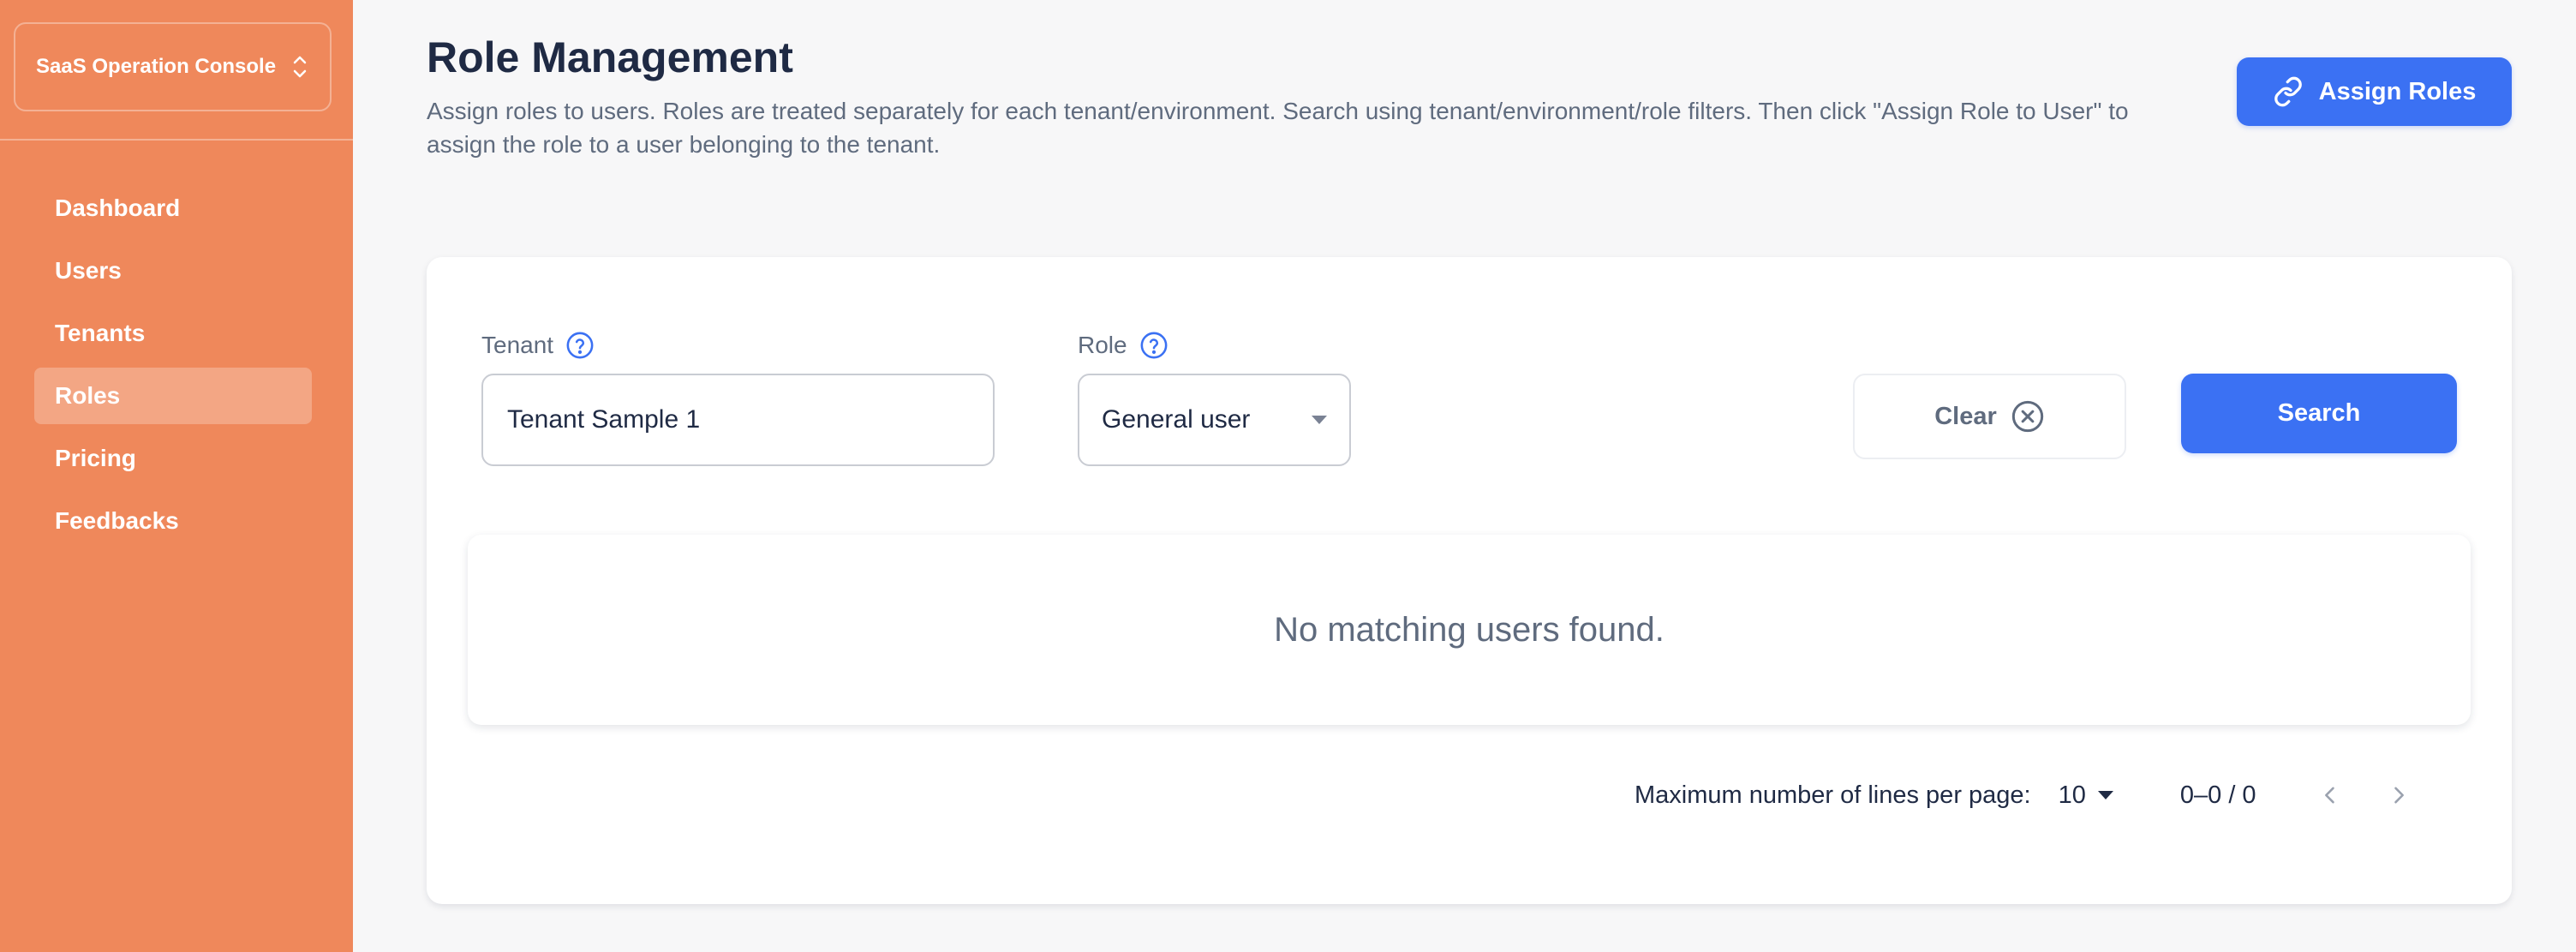 This screenshot has height=952, width=2576. I want to click on role-select: General user, so click(1214, 420).